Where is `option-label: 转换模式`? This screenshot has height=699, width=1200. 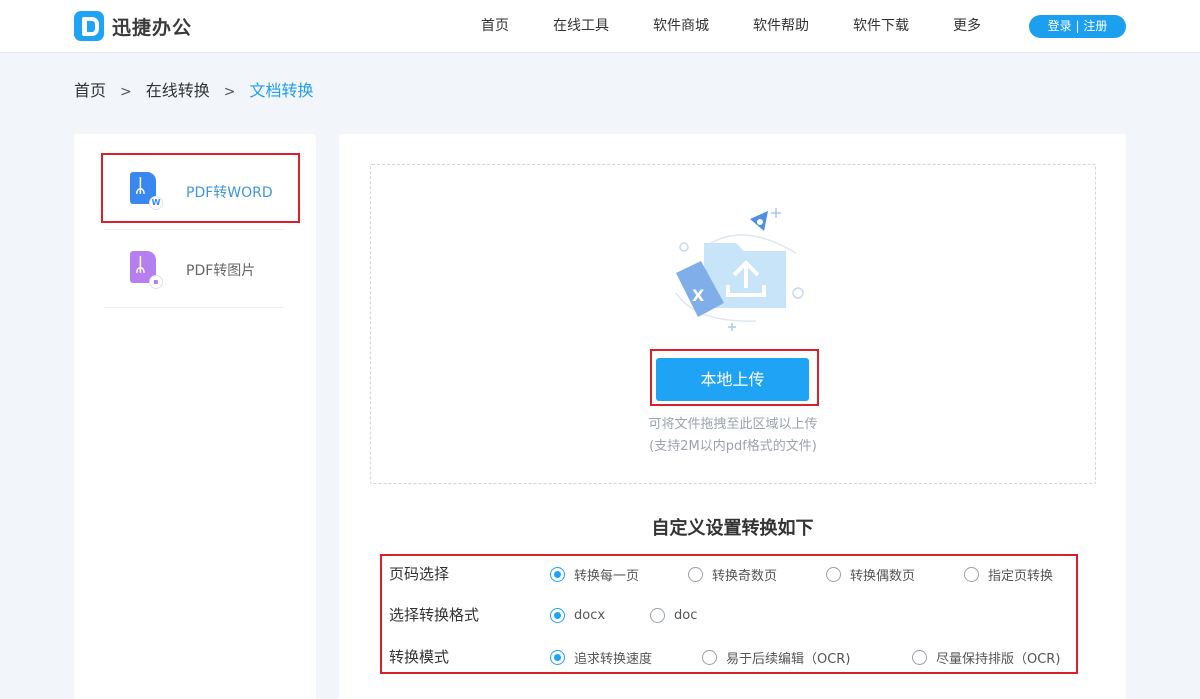
option-label: 转换模式 is located at coordinates (419, 657).